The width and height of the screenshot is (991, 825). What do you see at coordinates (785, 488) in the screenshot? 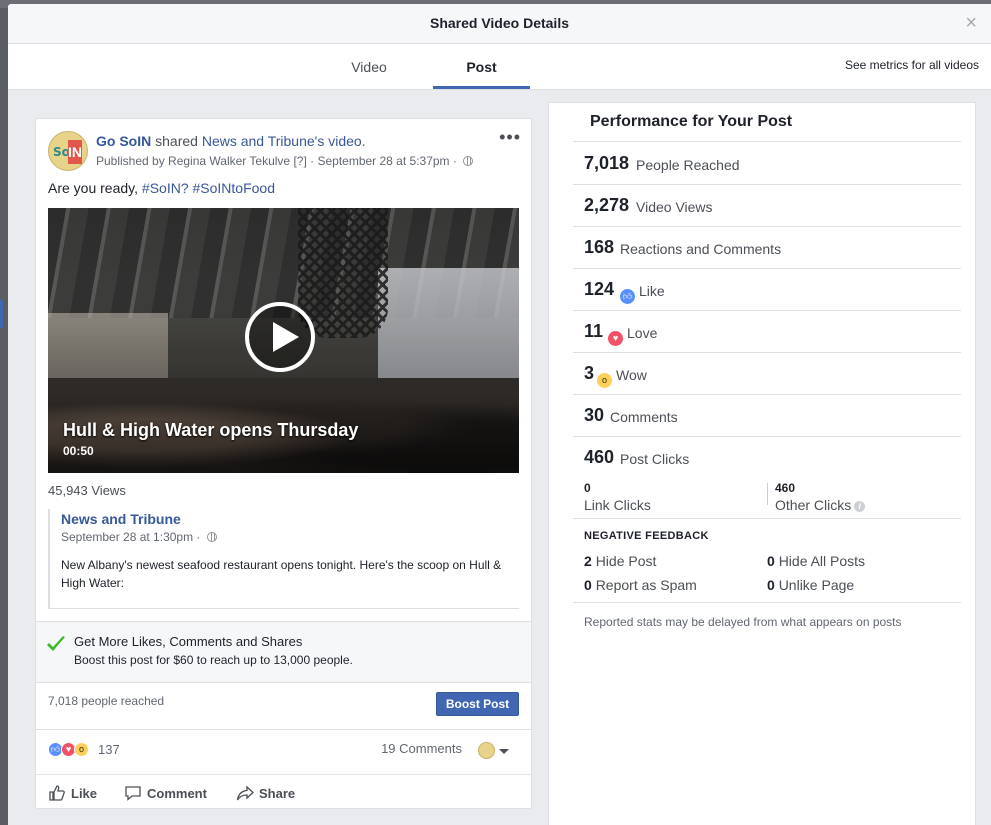
I see `other-clicks-value: 460` at bounding box center [785, 488].